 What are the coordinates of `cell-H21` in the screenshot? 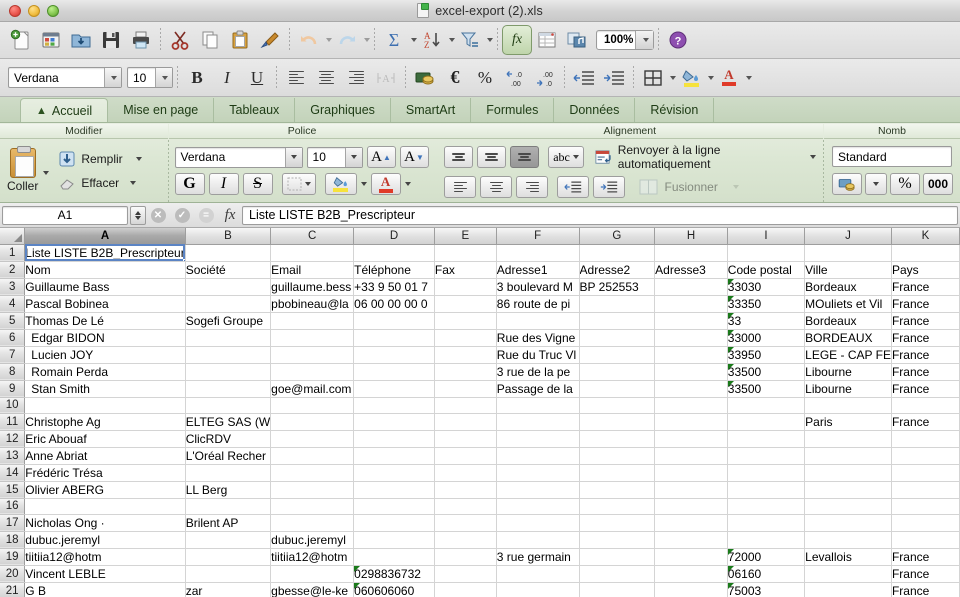 It's located at (691, 589).